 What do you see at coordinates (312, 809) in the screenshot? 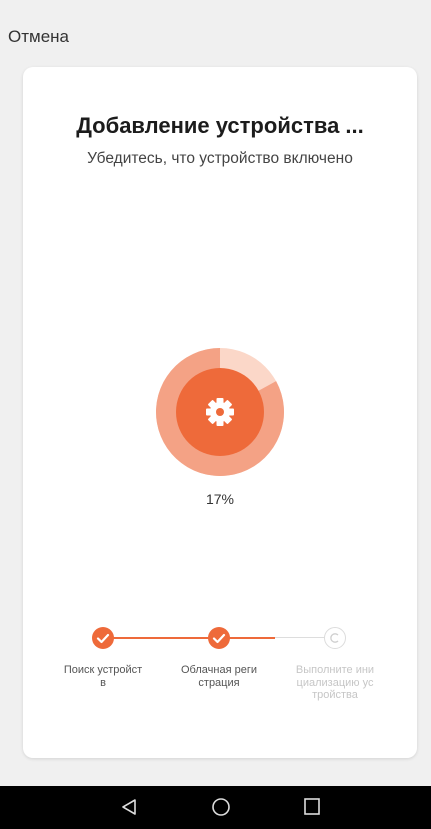
I see `recents-icon` at bounding box center [312, 809].